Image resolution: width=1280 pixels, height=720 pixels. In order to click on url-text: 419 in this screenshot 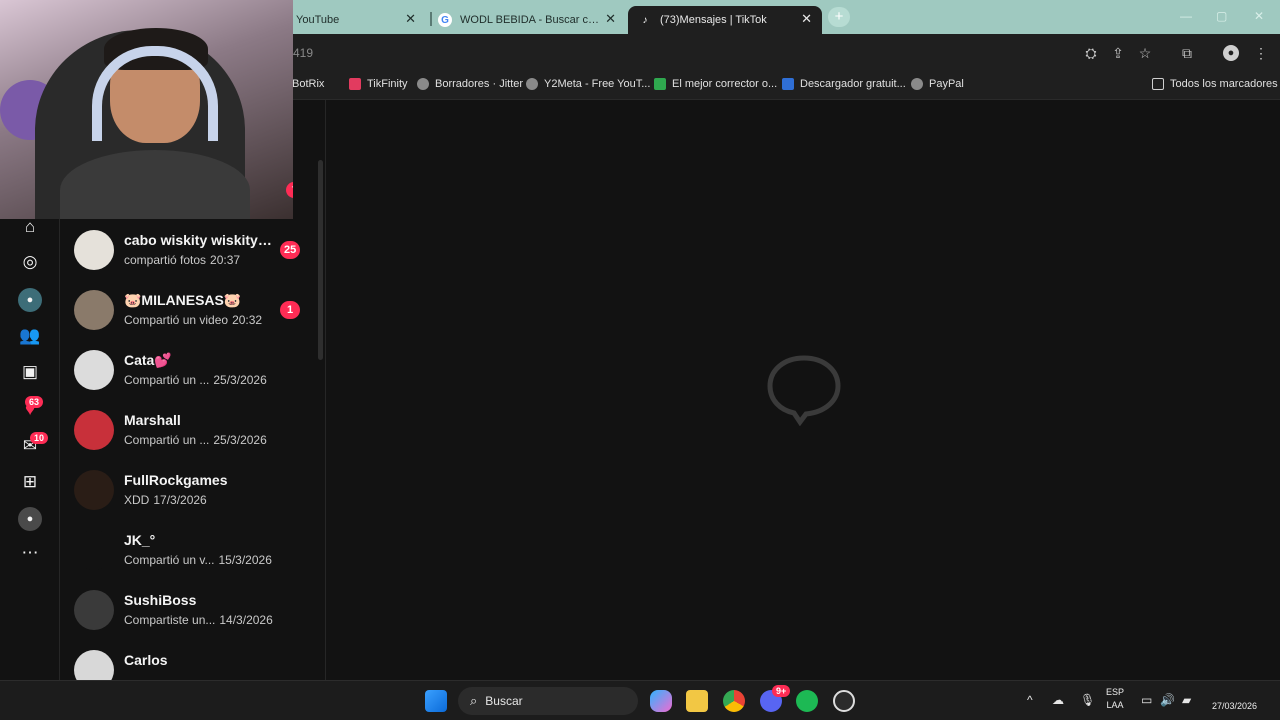, I will do `click(303, 53)`.